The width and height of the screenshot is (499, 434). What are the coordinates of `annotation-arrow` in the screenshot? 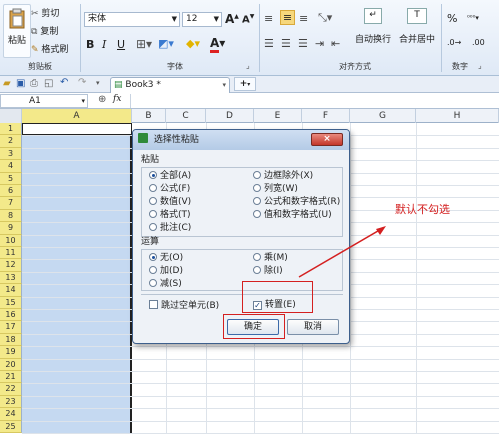 It's located at (342, 252).